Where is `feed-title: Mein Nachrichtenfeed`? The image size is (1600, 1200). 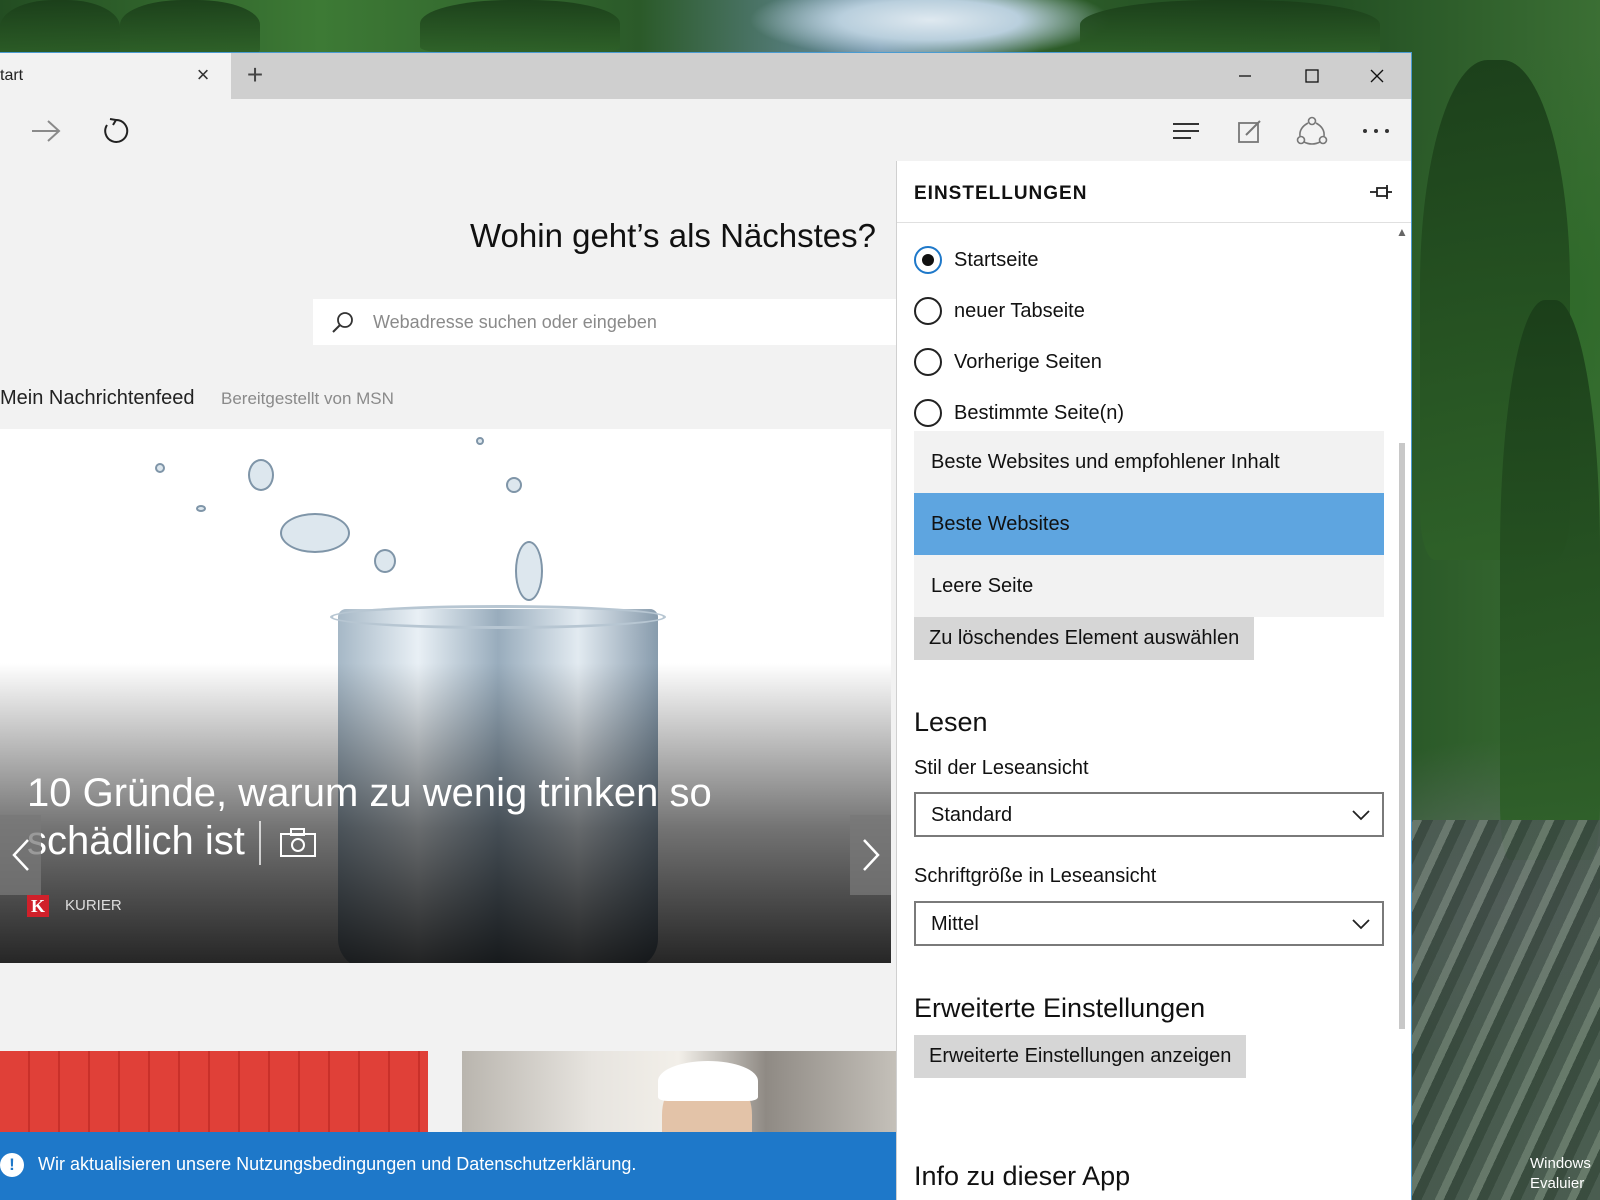
feed-title: Mein Nachrichtenfeed is located at coordinates (97, 398).